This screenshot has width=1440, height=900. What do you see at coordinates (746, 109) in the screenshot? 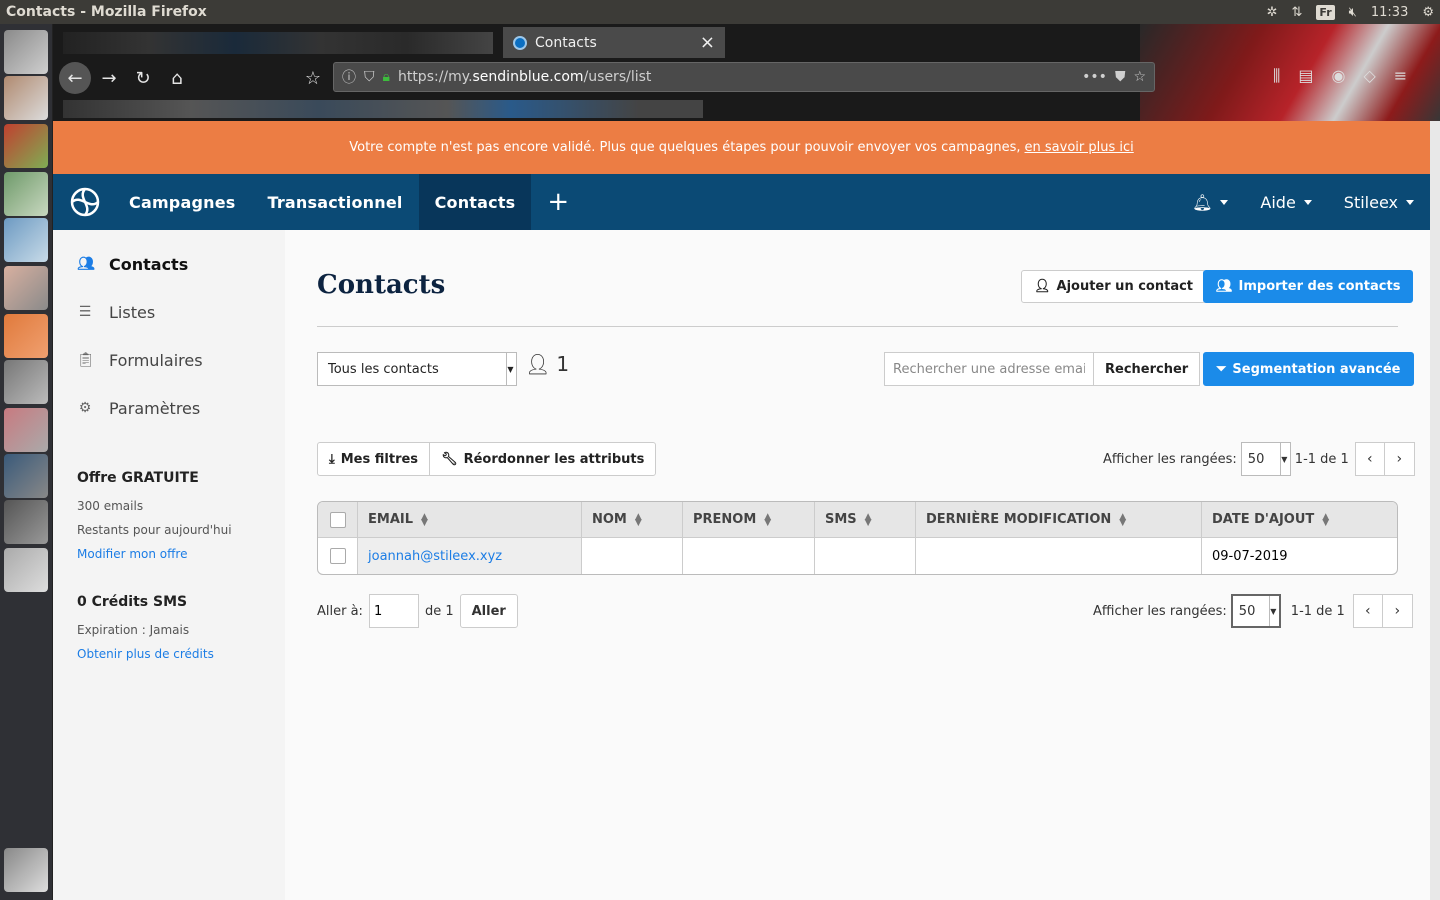
I see `bookmarks-toolbar` at bounding box center [746, 109].